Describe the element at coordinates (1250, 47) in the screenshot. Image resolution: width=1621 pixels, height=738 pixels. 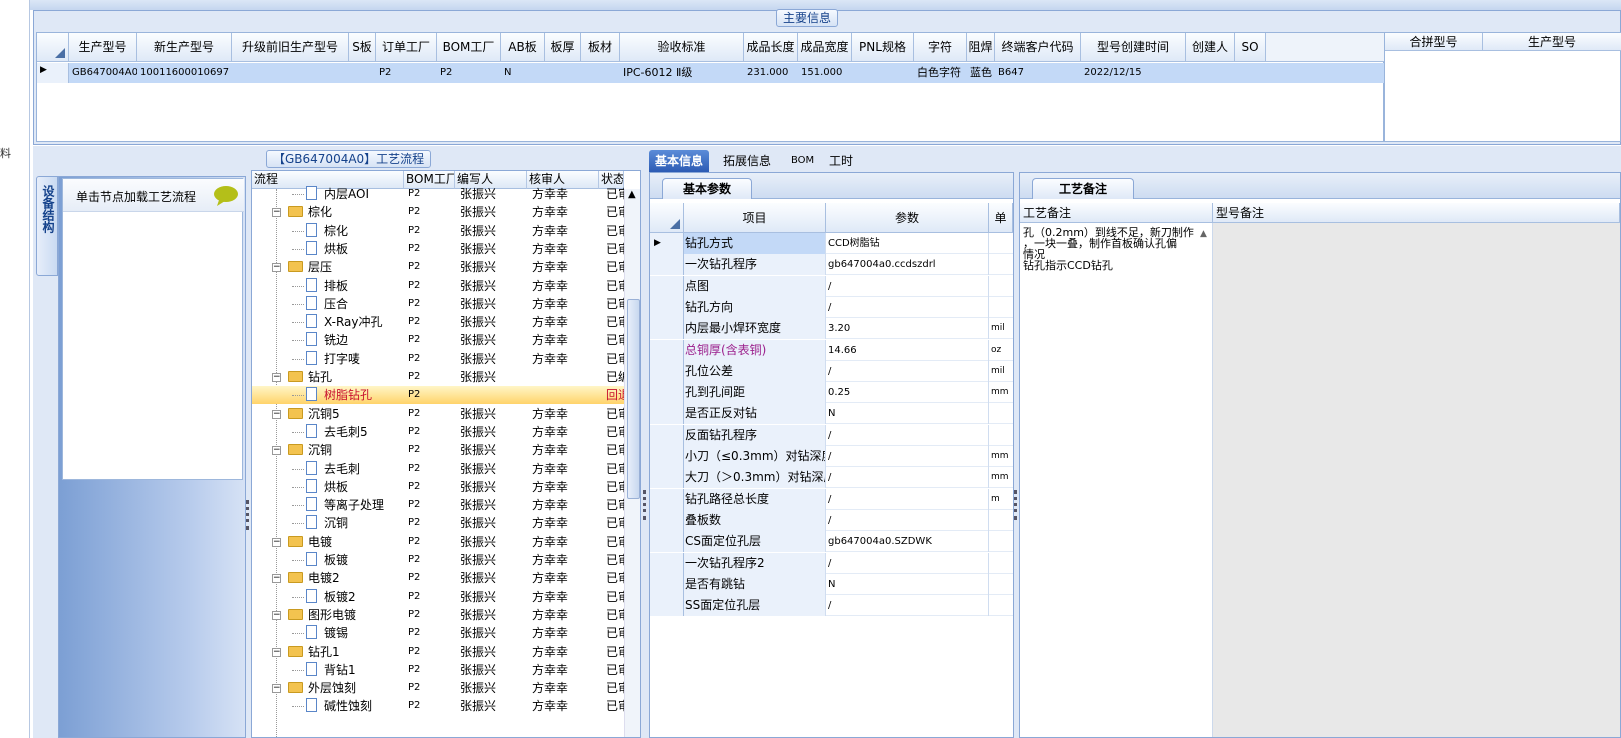
I see `column-header: SO` at that location.